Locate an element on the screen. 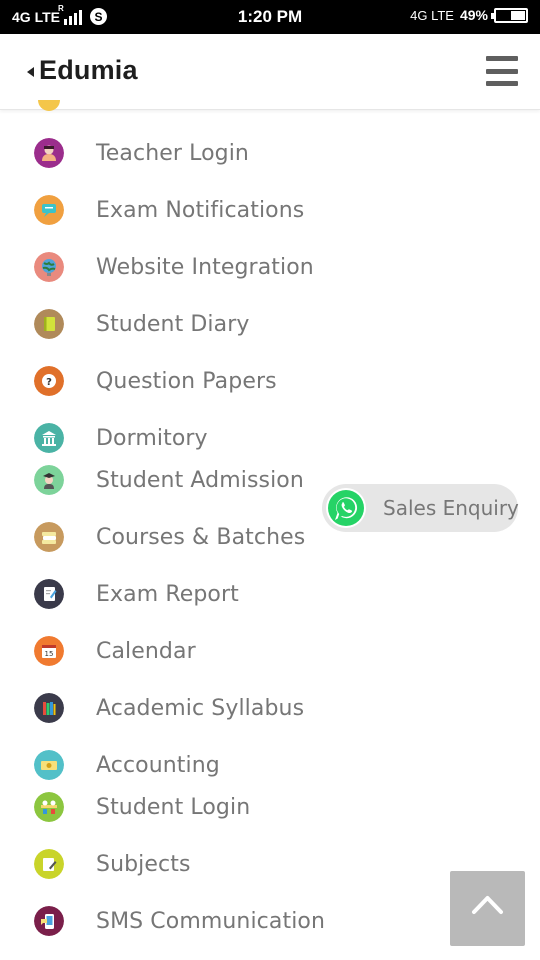 This screenshot has height=960, width=540. menu-item-label: Student Diary is located at coordinates (173, 324).